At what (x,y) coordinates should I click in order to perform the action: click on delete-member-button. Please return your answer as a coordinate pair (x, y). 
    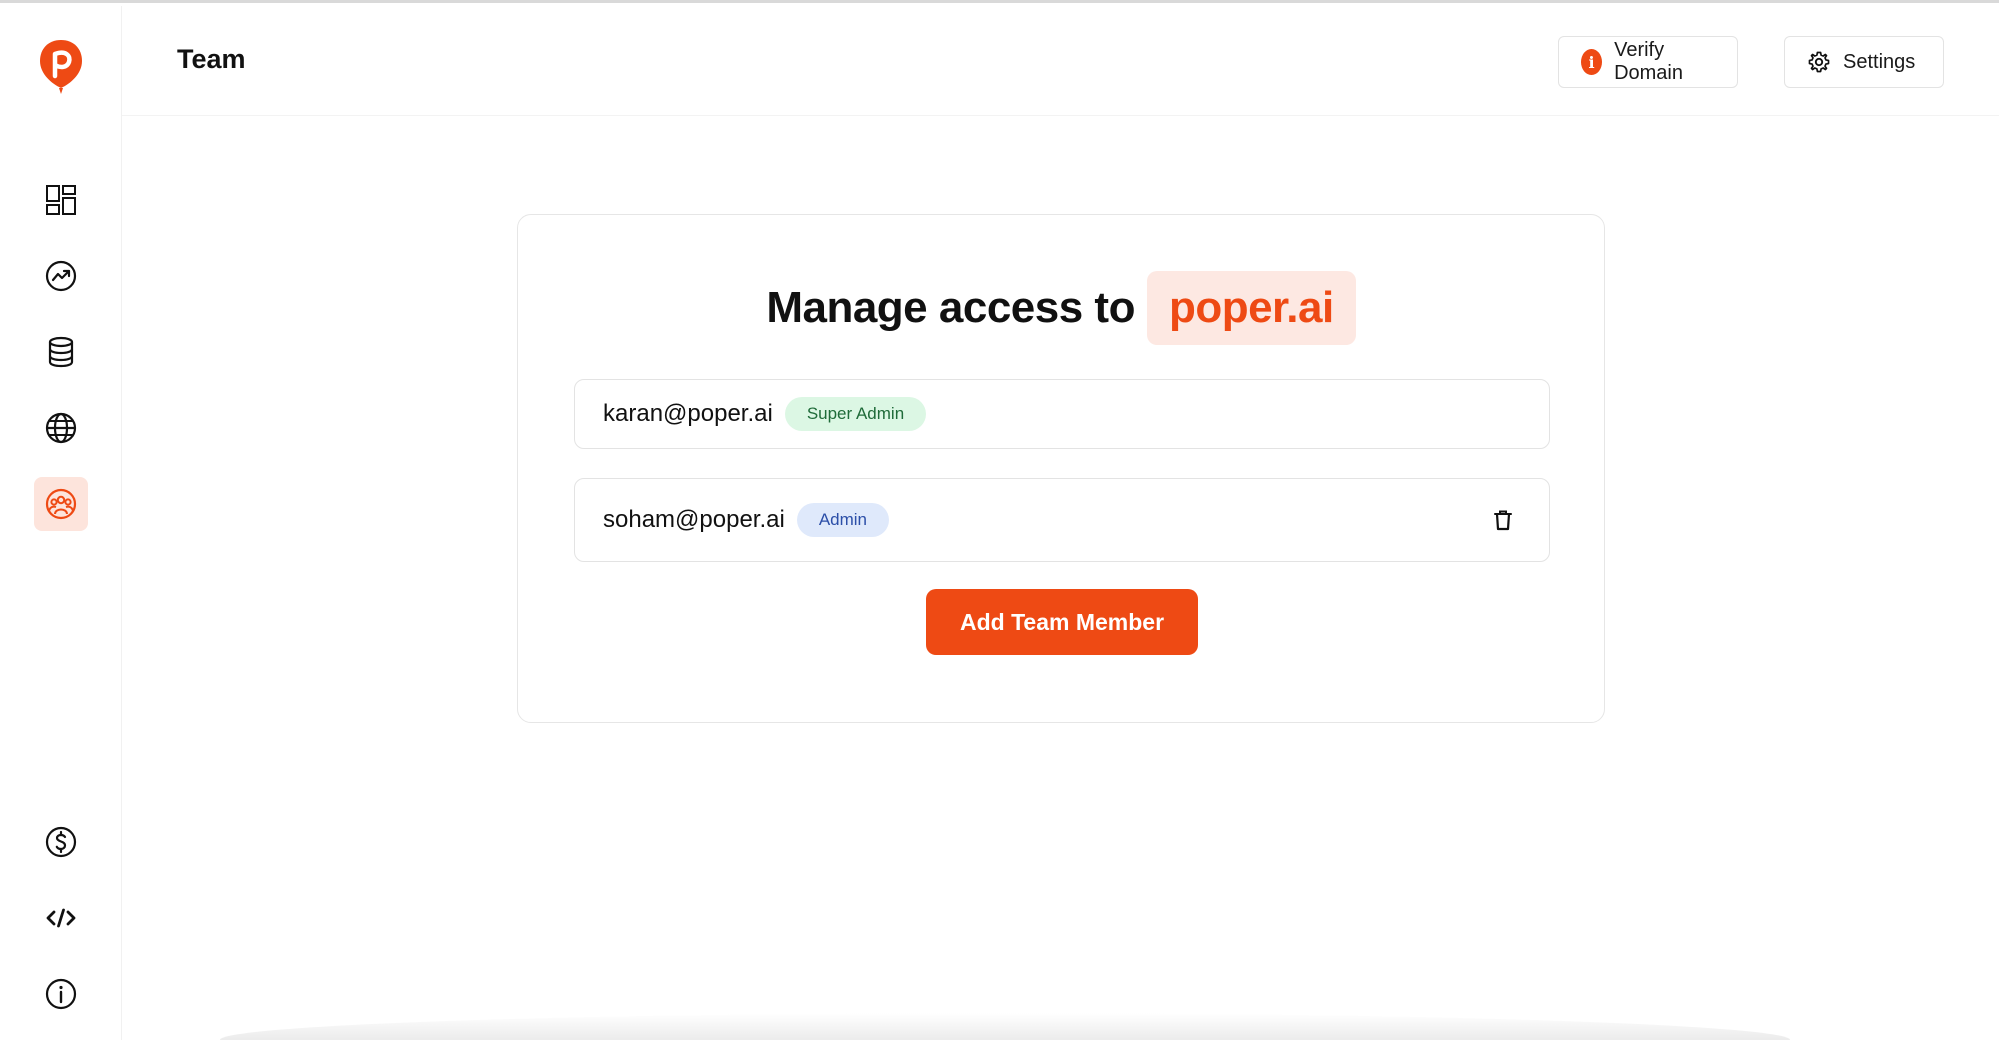
    Looking at the image, I should click on (1503, 520).